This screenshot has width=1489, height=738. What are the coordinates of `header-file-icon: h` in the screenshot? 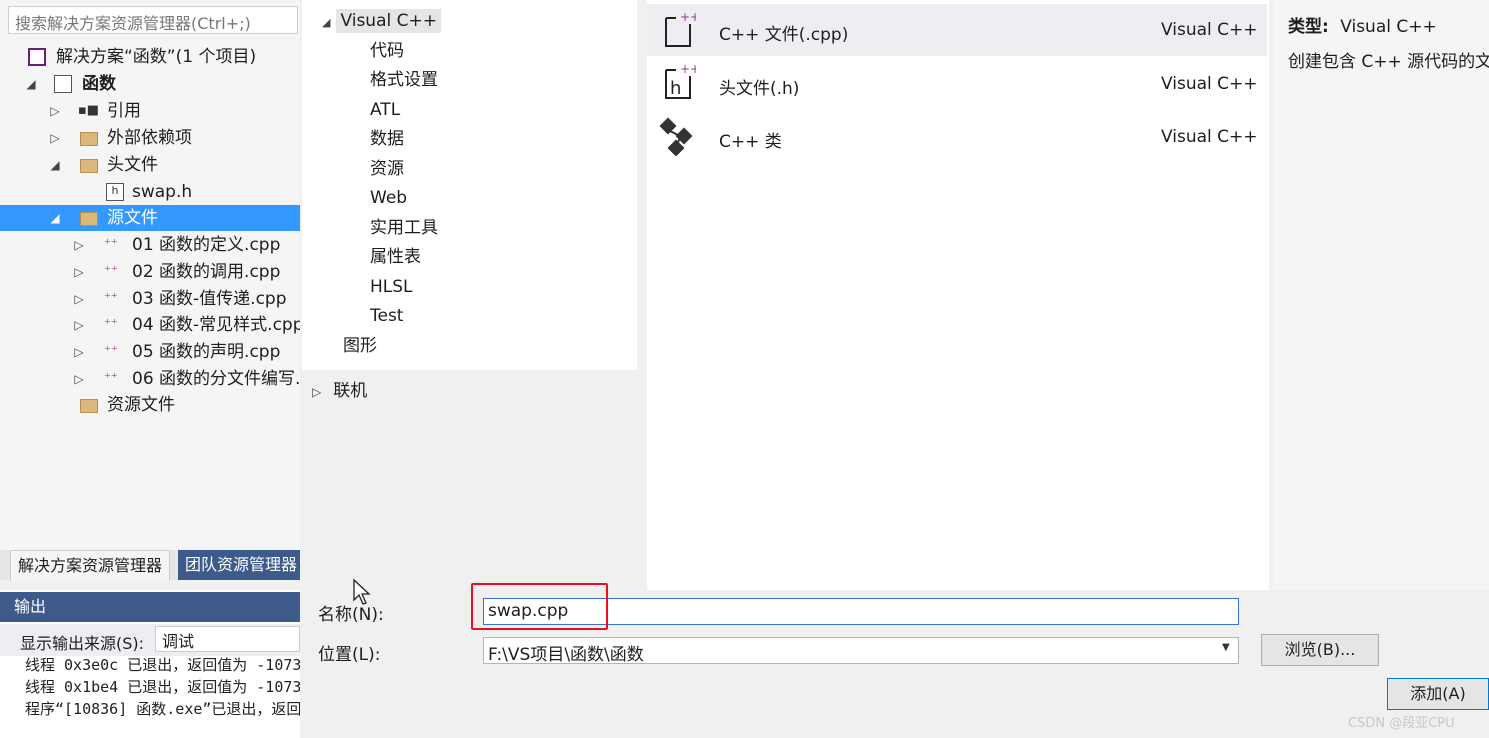 It's located at (115, 192).